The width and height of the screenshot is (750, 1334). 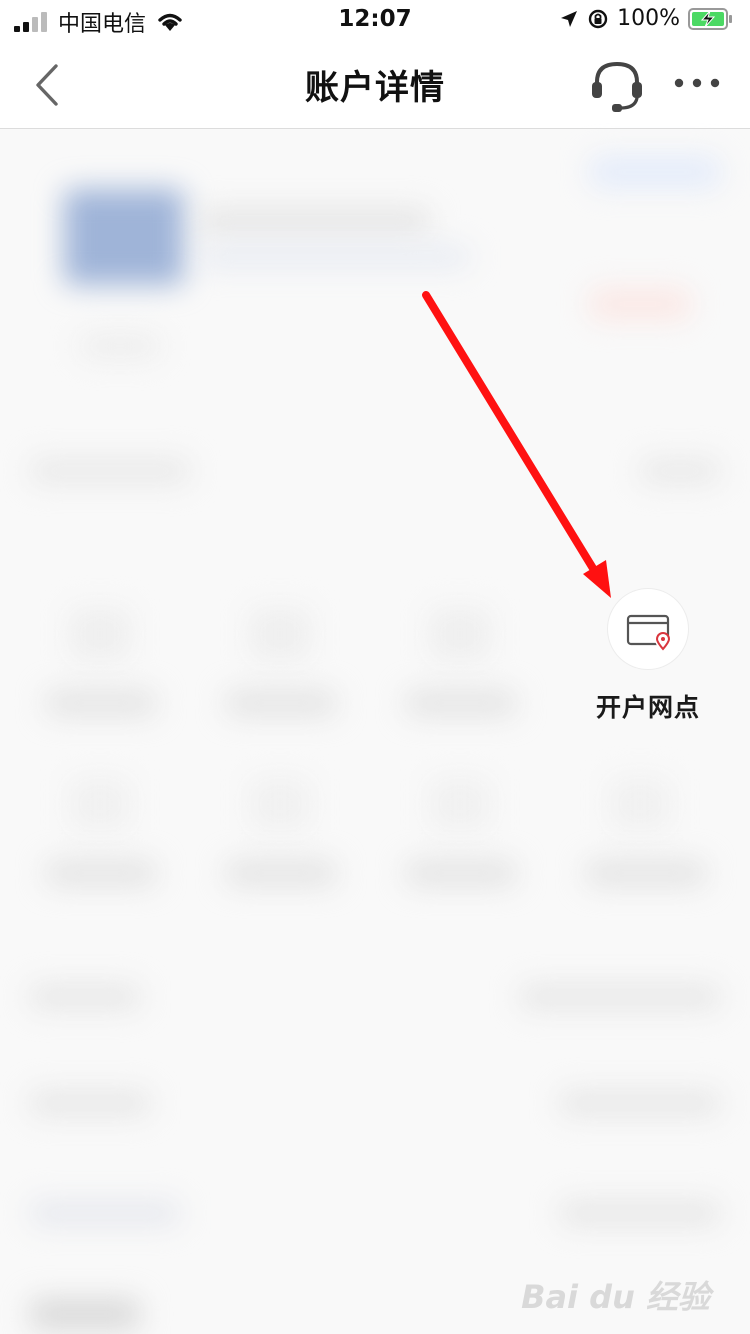 I want to click on blurred-subtitle, so click(x=120, y=346).